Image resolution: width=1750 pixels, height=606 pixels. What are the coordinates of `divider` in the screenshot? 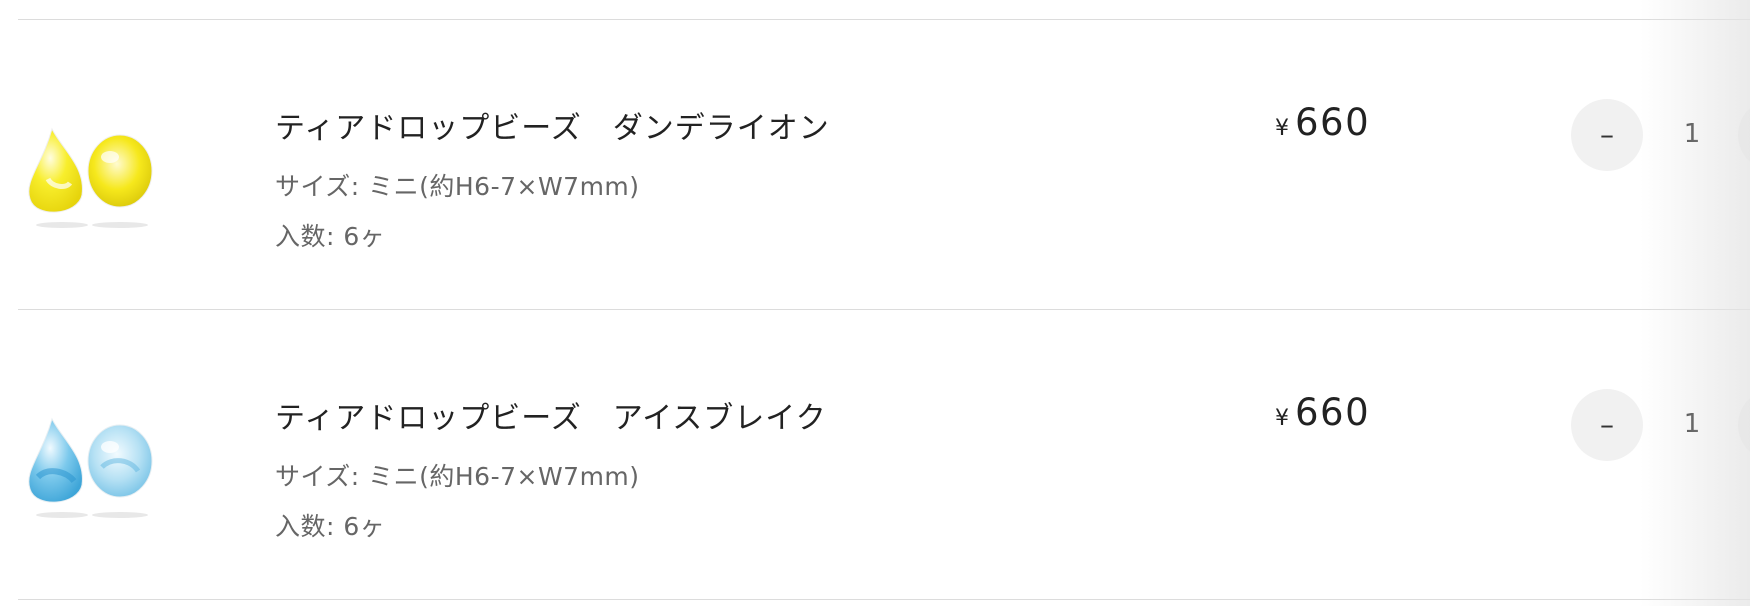 It's located at (884, 599).